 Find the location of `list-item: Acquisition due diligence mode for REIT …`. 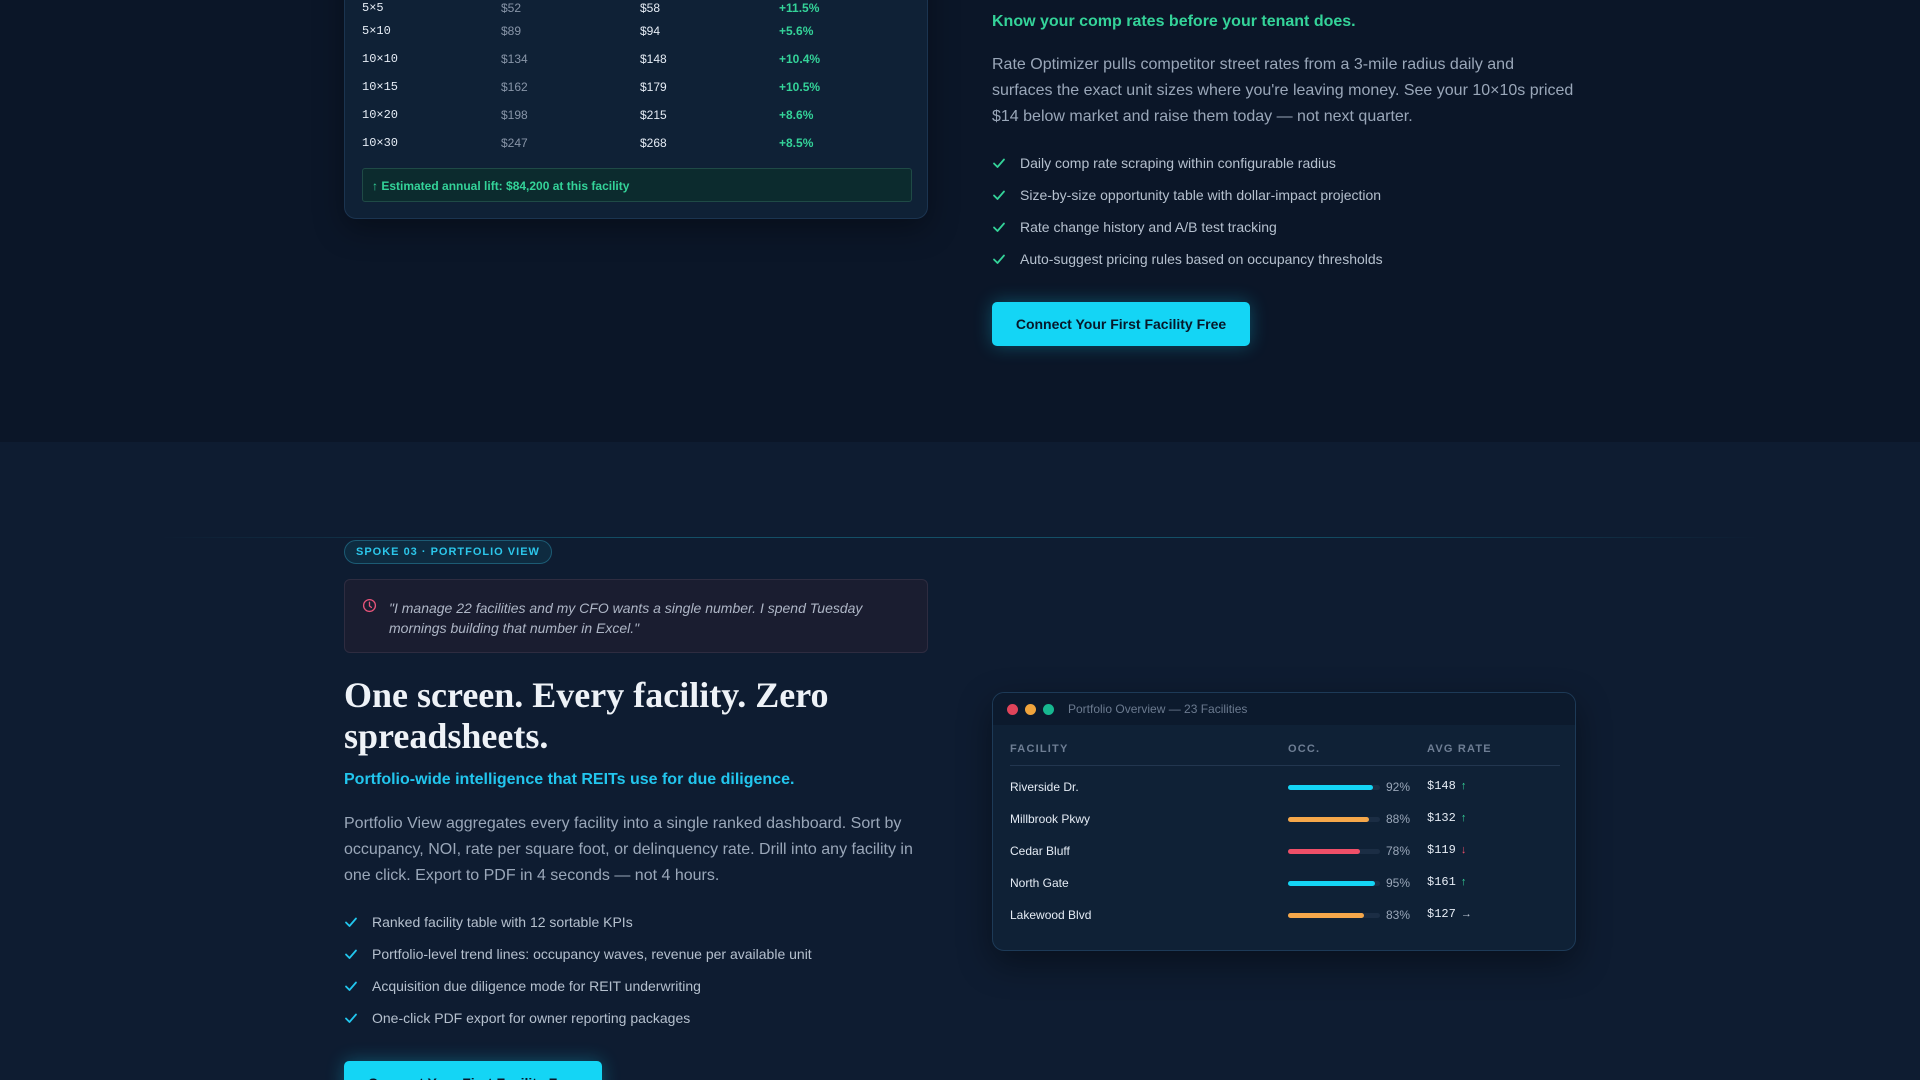

list-item: Acquisition due diligence mode for REIT … is located at coordinates (578, 992).